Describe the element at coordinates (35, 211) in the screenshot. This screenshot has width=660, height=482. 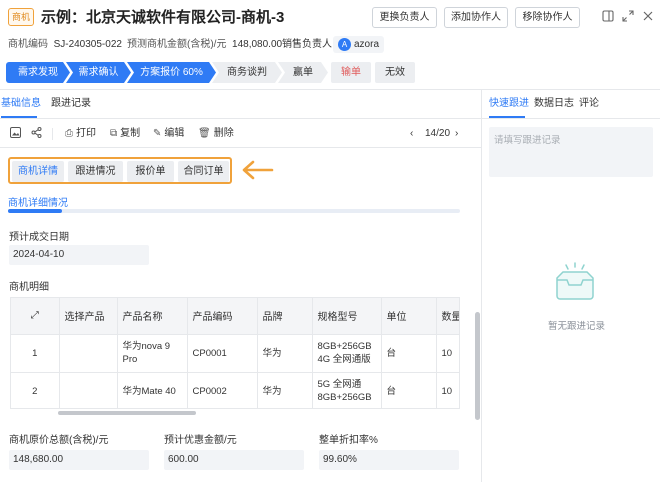
I see `section-track-active` at that location.